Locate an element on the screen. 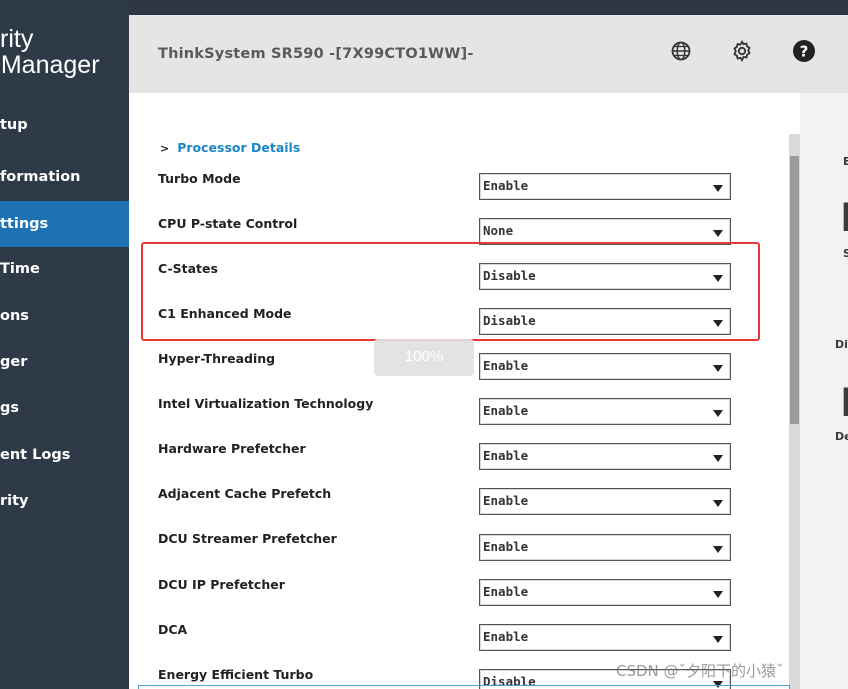  cpu-pstate-select: None is located at coordinates (605, 231).